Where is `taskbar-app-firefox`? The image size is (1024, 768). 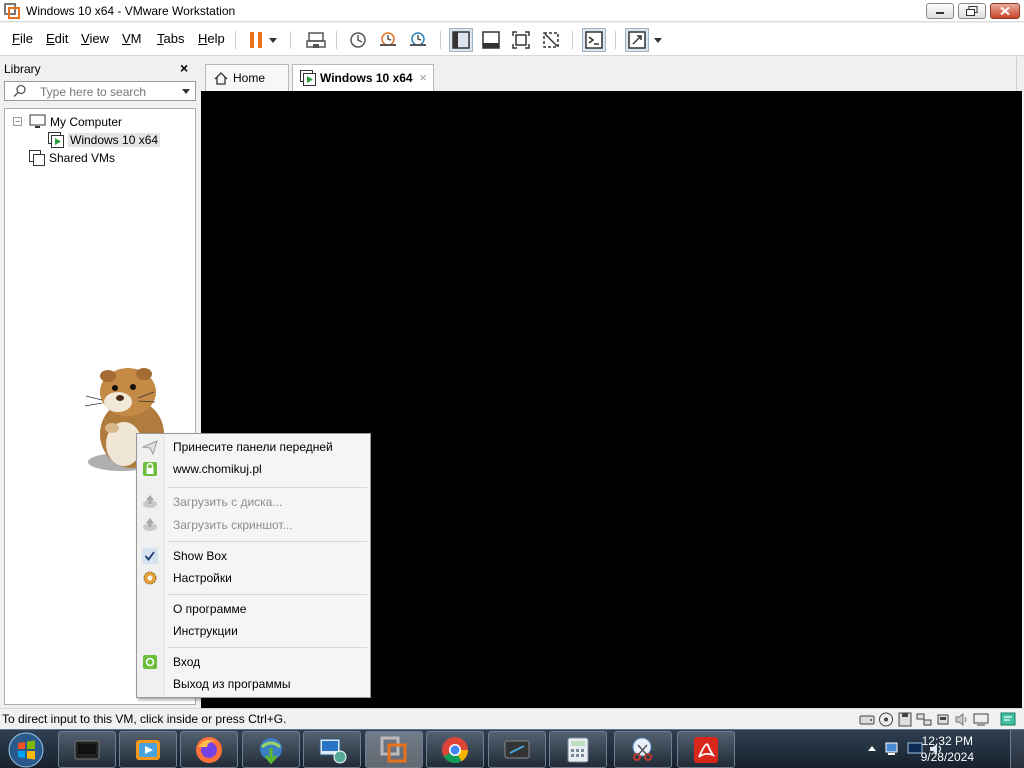 taskbar-app-firefox is located at coordinates (209, 749).